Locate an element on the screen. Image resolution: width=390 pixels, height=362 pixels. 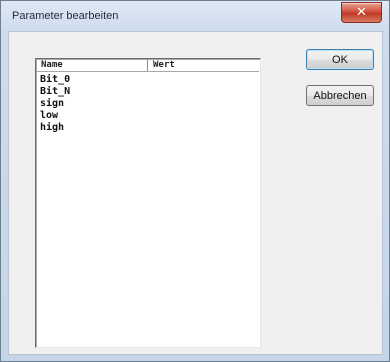
close-icon: ✕ is located at coordinates (361, 11).